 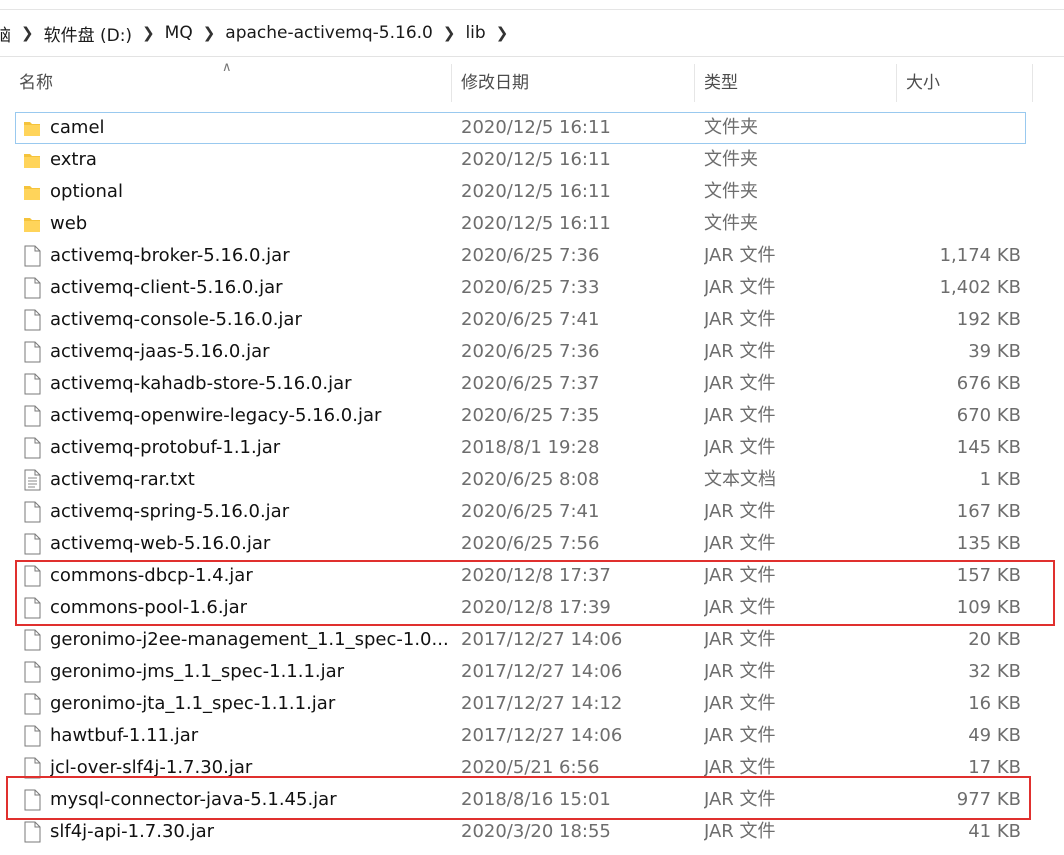 I want to click on file-name: activemq-client-5.16.0.jar, so click(x=166, y=287).